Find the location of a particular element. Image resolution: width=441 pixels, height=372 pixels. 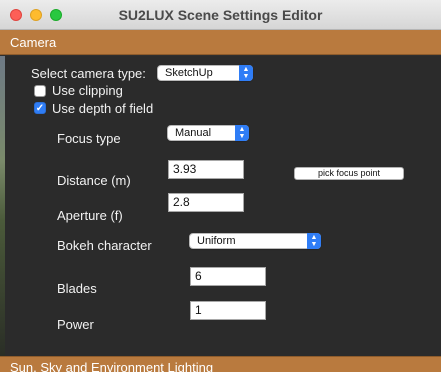

pick-focus-point-button: pick focus point is located at coordinates (349, 173).